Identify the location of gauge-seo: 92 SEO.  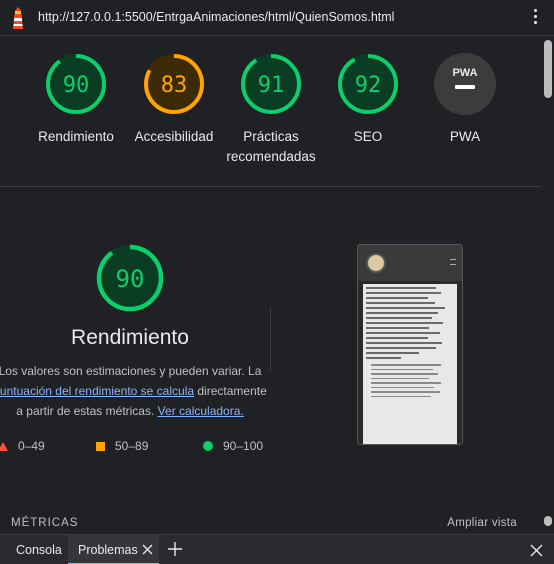
(368, 99).